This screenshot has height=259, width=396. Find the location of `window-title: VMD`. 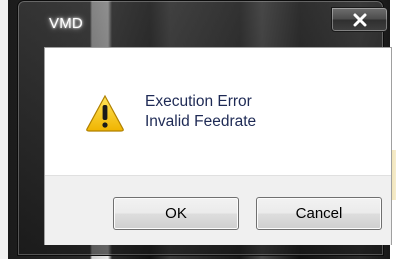

window-title: VMD is located at coordinates (66, 23).